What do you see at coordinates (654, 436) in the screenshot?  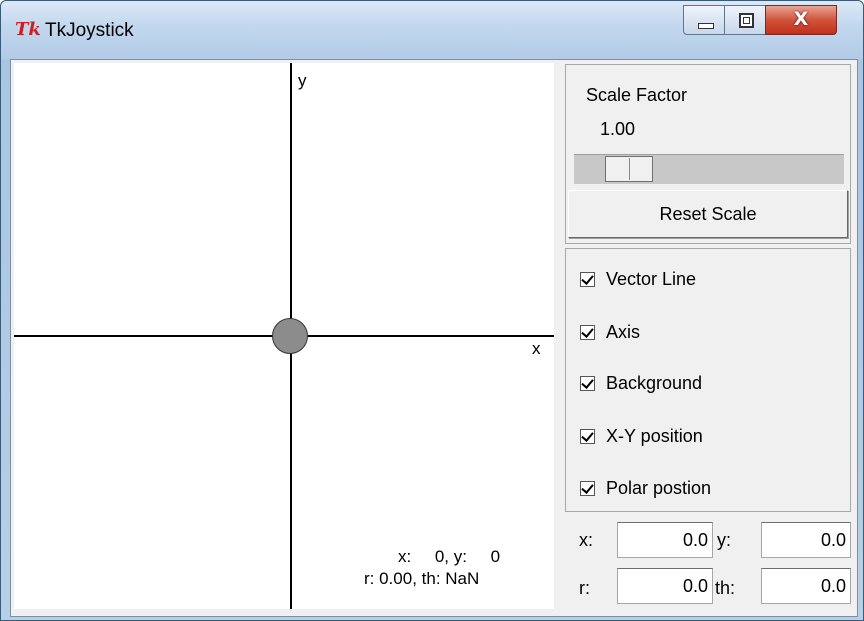 I see `checkbox-label: X-Y position` at bounding box center [654, 436].